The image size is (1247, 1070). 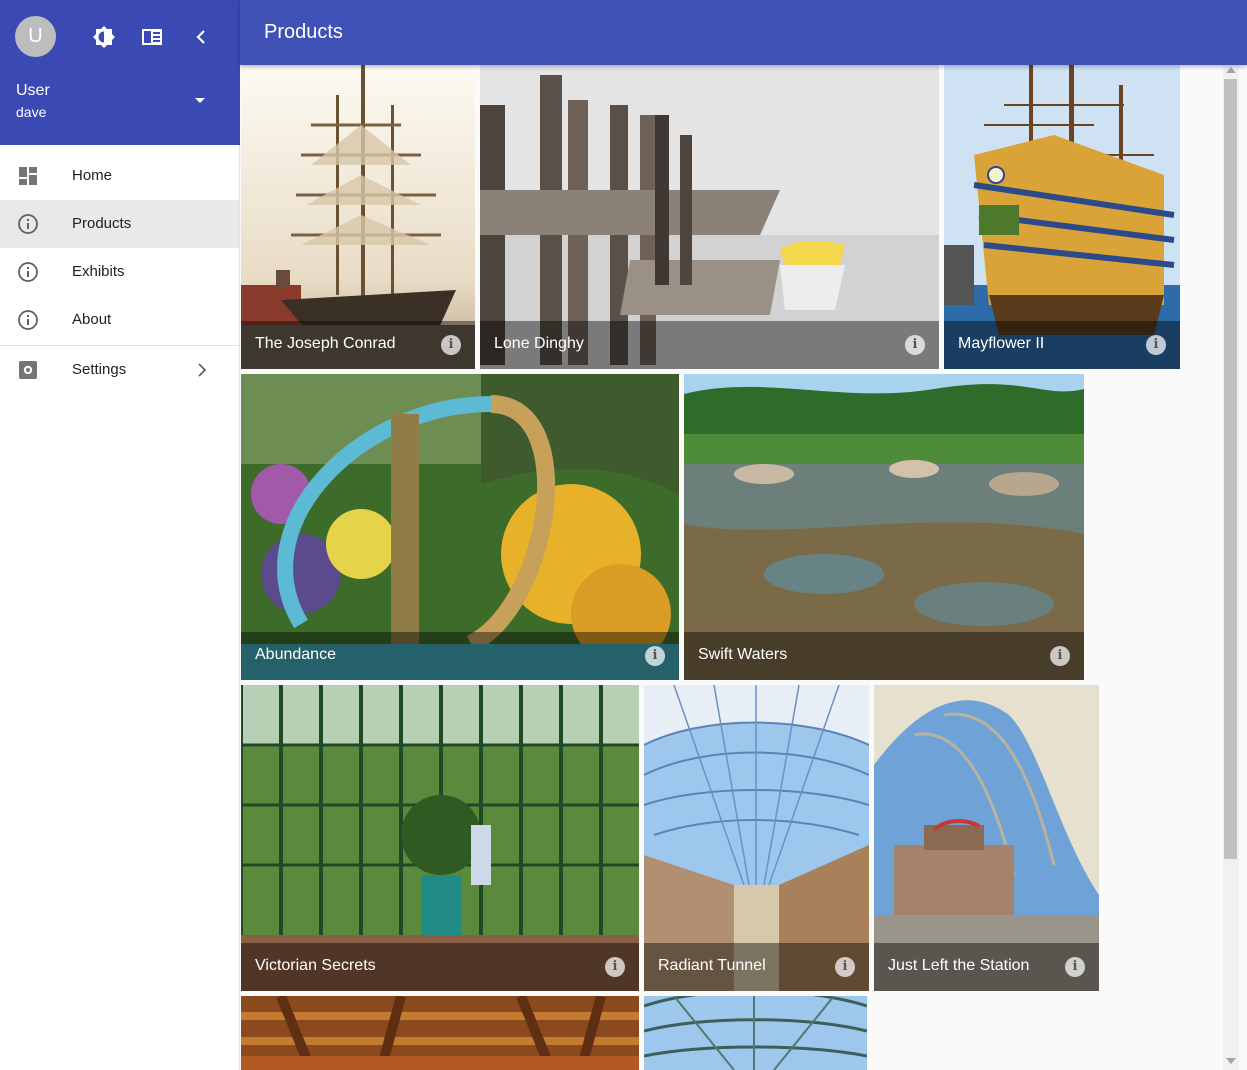 I want to click on tile-title: Victorian Secrets, so click(x=315, y=965).